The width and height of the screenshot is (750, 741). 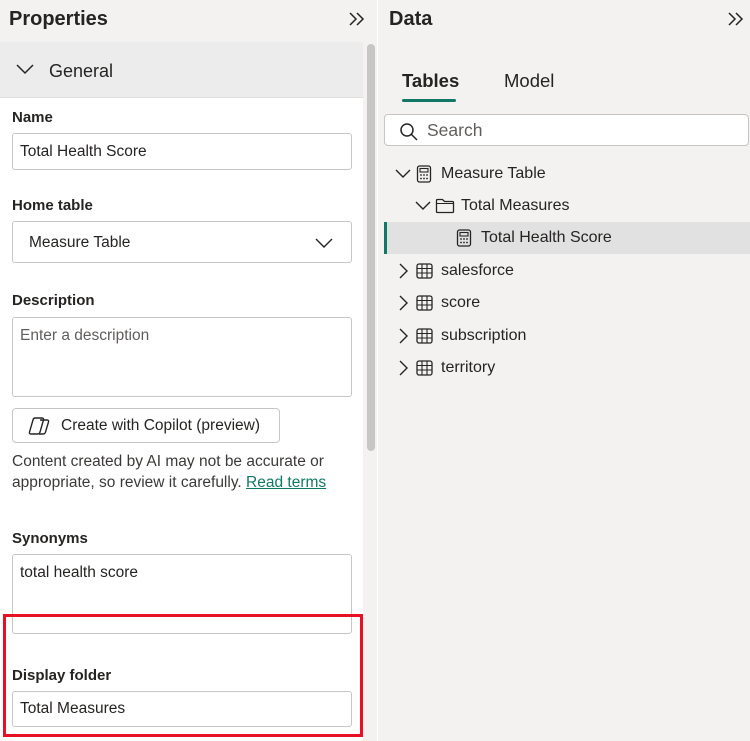 What do you see at coordinates (58, 19) in the screenshot?
I see `properties-title: Properties` at bounding box center [58, 19].